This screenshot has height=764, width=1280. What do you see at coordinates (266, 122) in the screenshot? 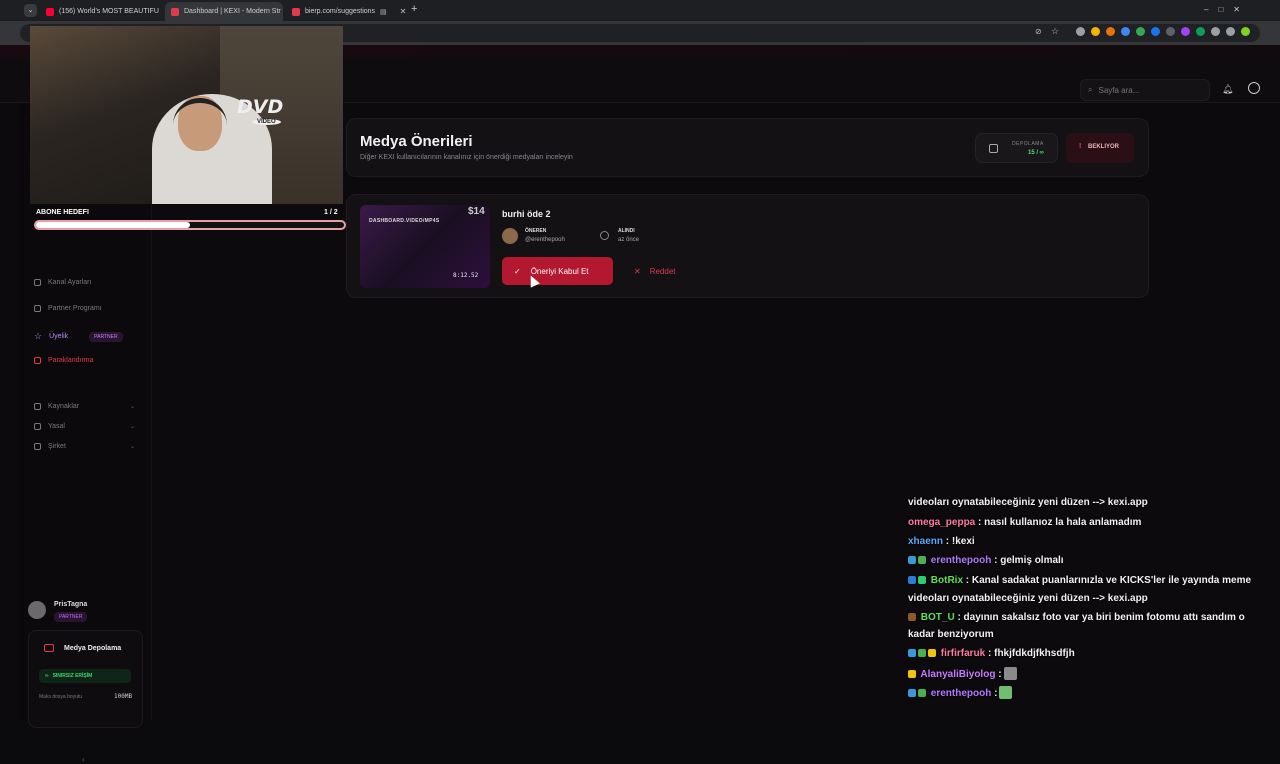
I see `dvd-logo-sub: VIDEO` at bounding box center [266, 122].